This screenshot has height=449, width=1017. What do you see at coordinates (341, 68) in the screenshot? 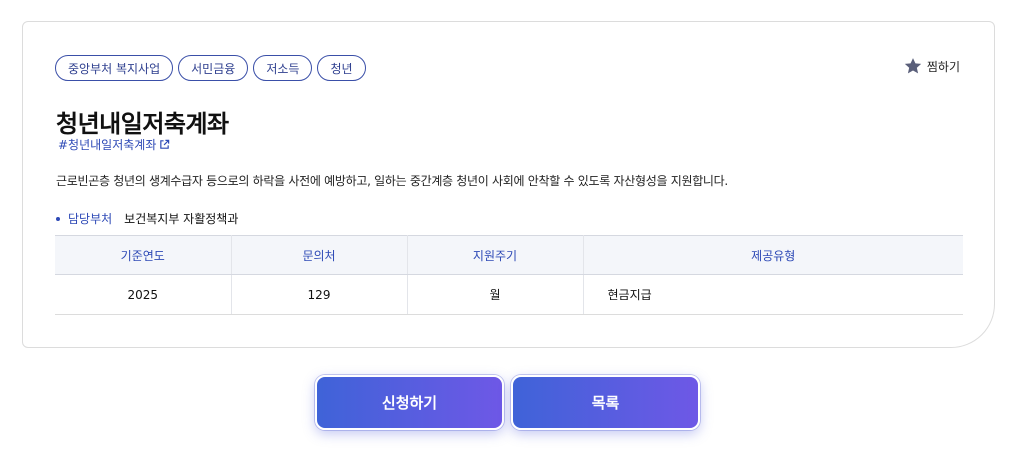
I see `tag-youth: 청년` at bounding box center [341, 68].